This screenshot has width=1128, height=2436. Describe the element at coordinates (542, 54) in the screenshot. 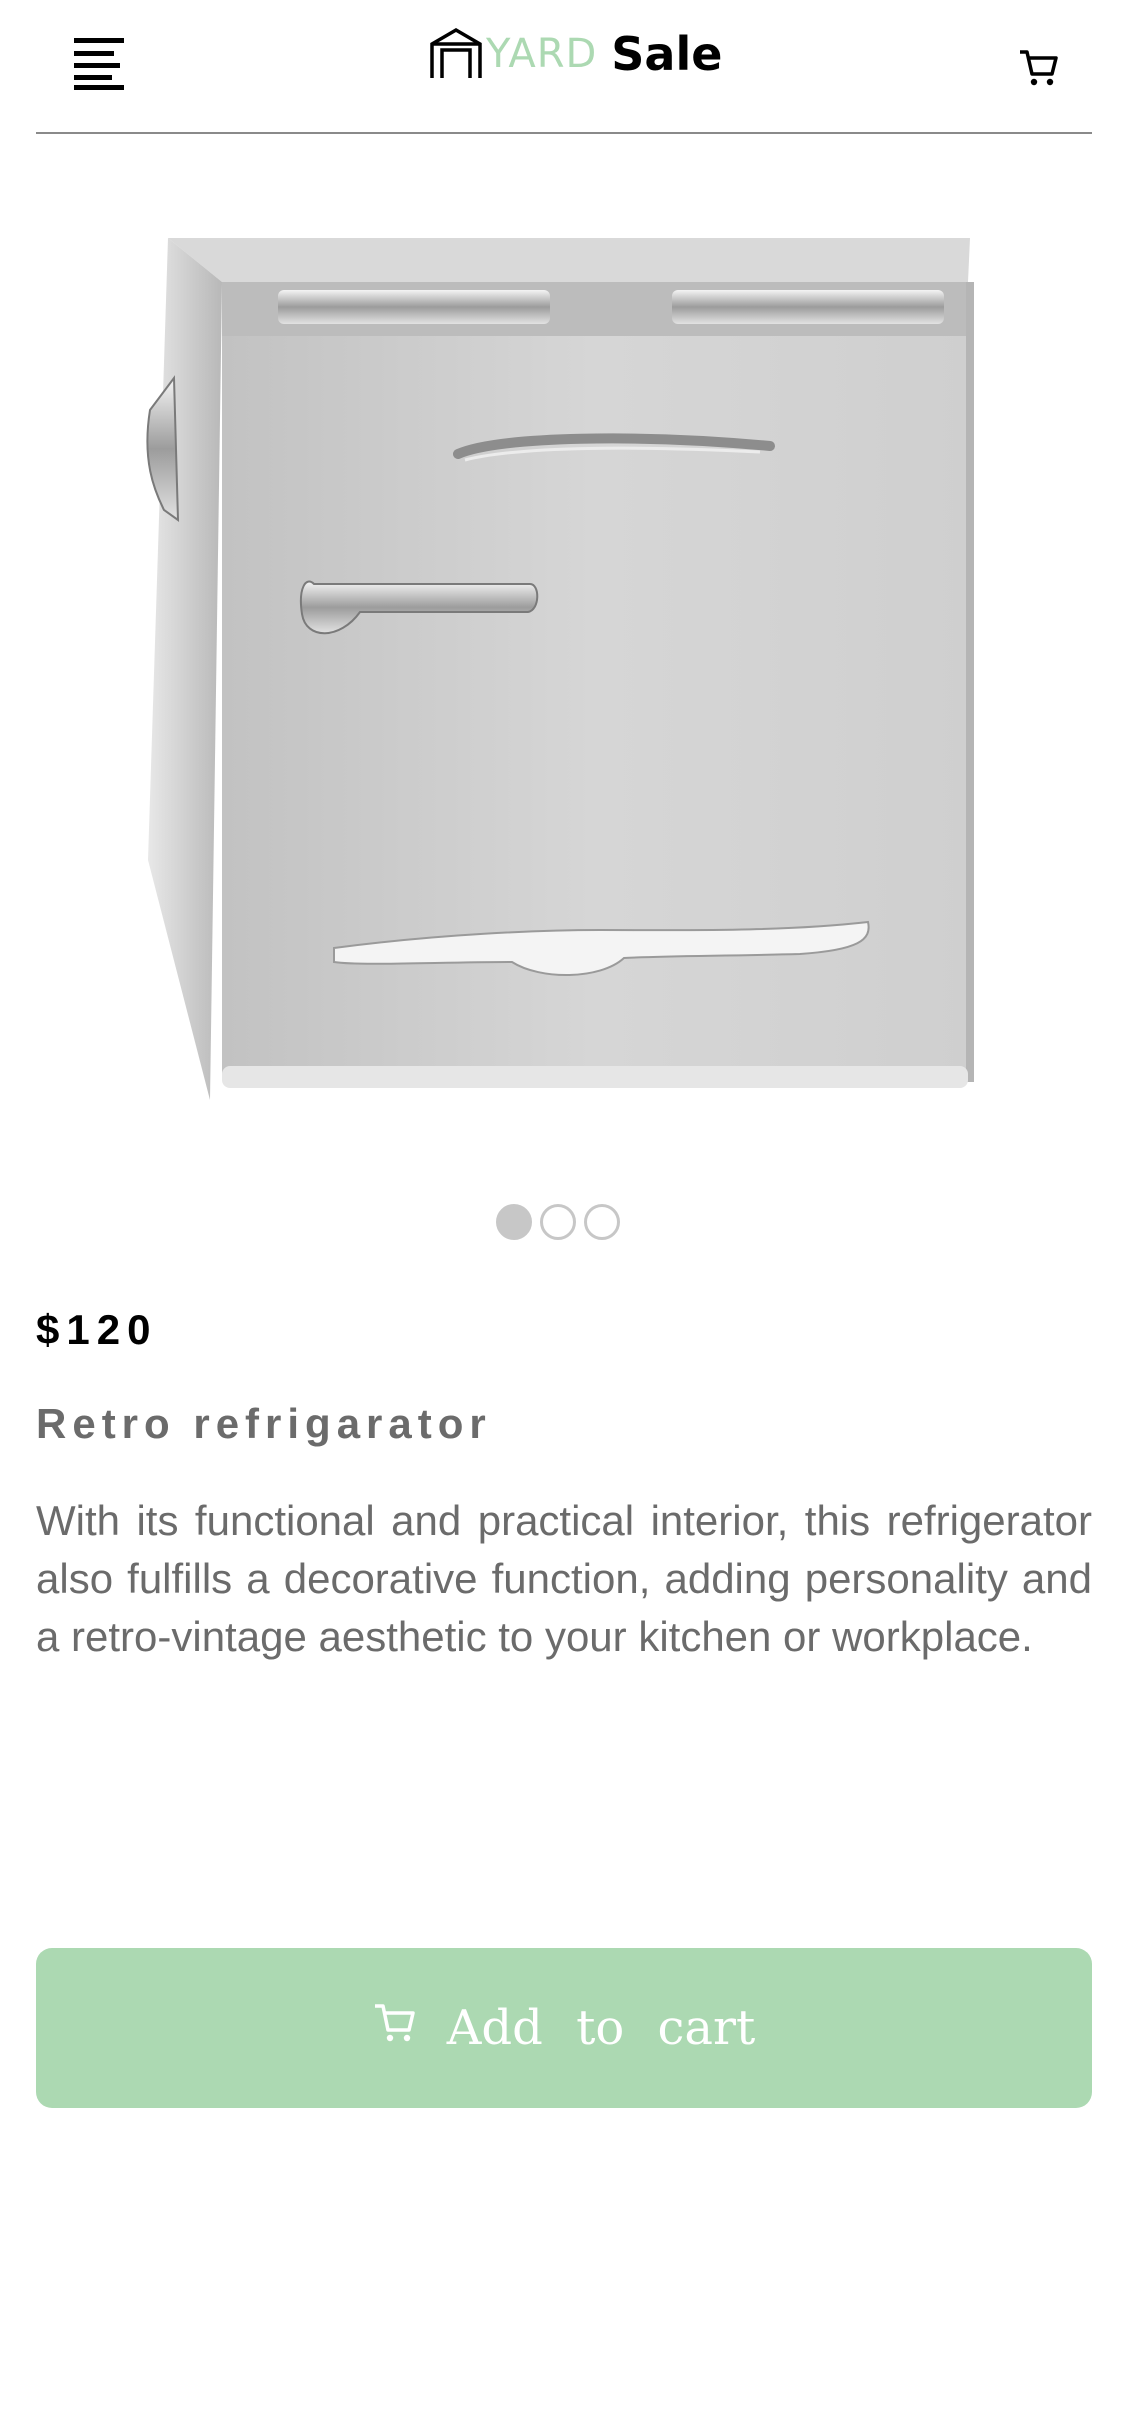

I see `logo-brand-text: YARD` at that location.